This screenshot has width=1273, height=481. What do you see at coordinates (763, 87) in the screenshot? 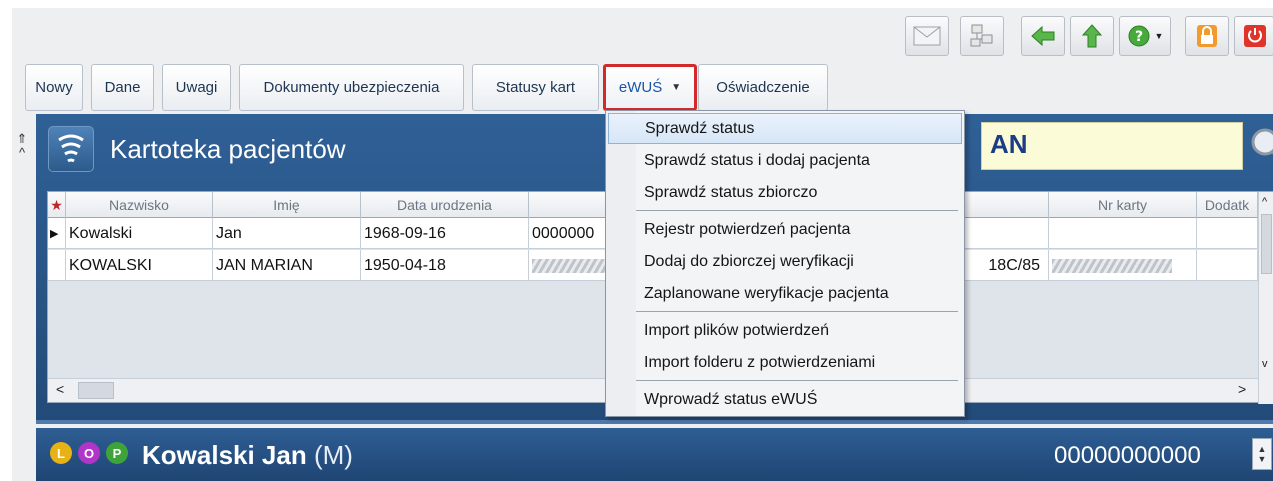
I see `statement-button: Oświadczenie` at bounding box center [763, 87].